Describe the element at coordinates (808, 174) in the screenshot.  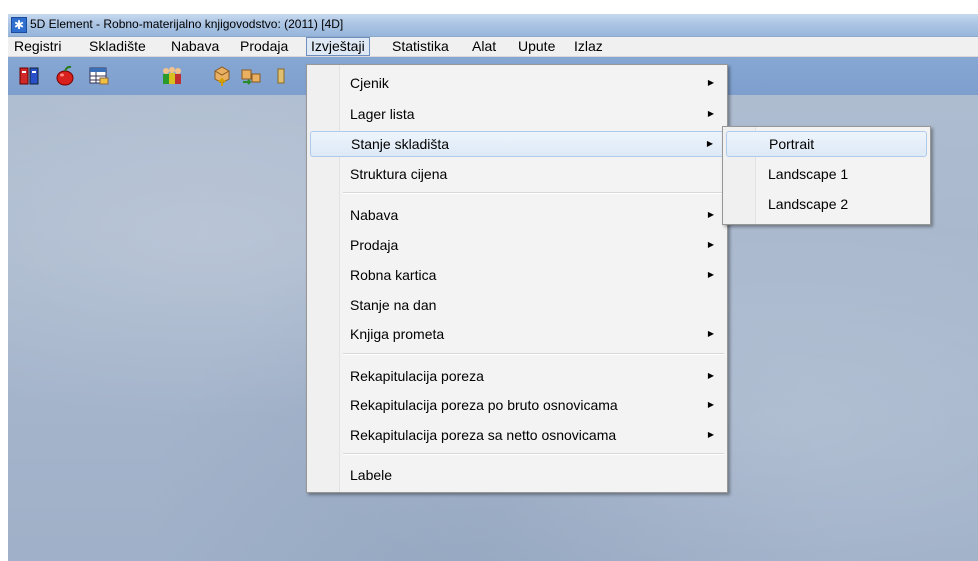
I see `submenu-item-label: Landscape 1` at that location.